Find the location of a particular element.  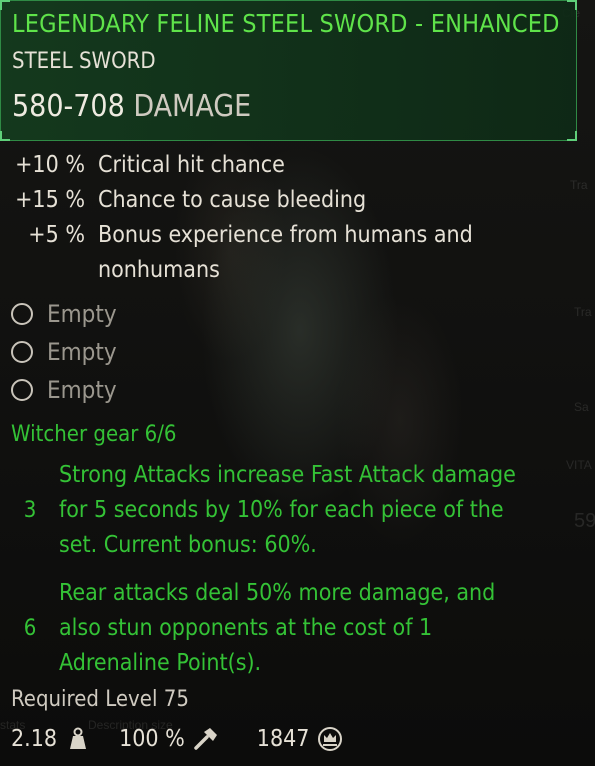

set-title: Witcher gear 6/6 is located at coordinates (94, 434).